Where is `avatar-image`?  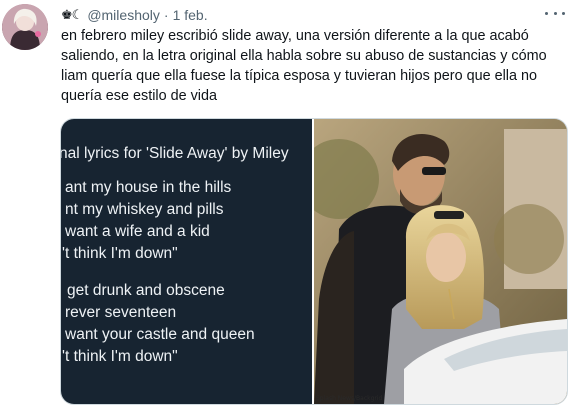 avatar-image is located at coordinates (25, 27).